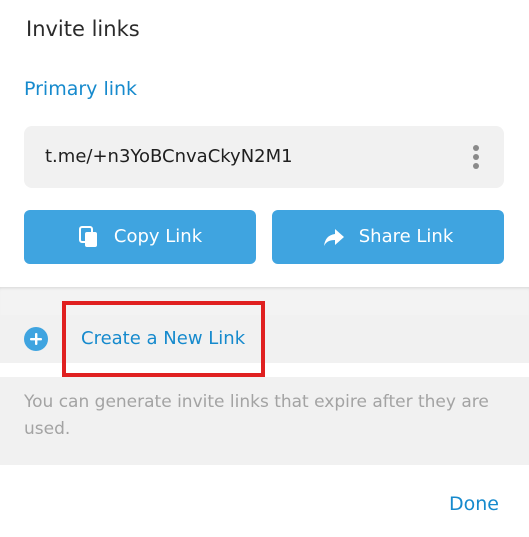 The width and height of the screenshot is (529, 537). Describe the element at coordinates (163, 338) in the screenshot. I see `create-new-link-label: Create a New Link` at that location.